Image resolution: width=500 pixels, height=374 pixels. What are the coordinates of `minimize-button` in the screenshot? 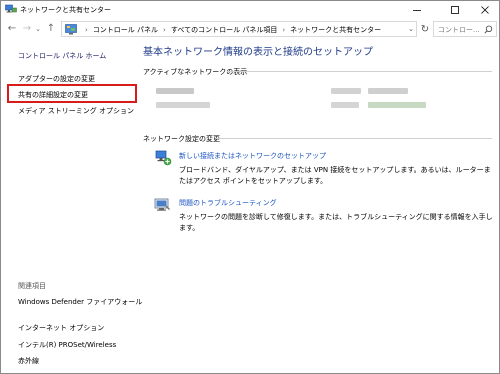 It's located at (417, 10).